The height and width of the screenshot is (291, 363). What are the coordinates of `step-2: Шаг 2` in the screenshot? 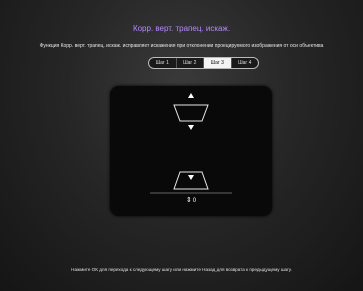 It's located at (190, 63).